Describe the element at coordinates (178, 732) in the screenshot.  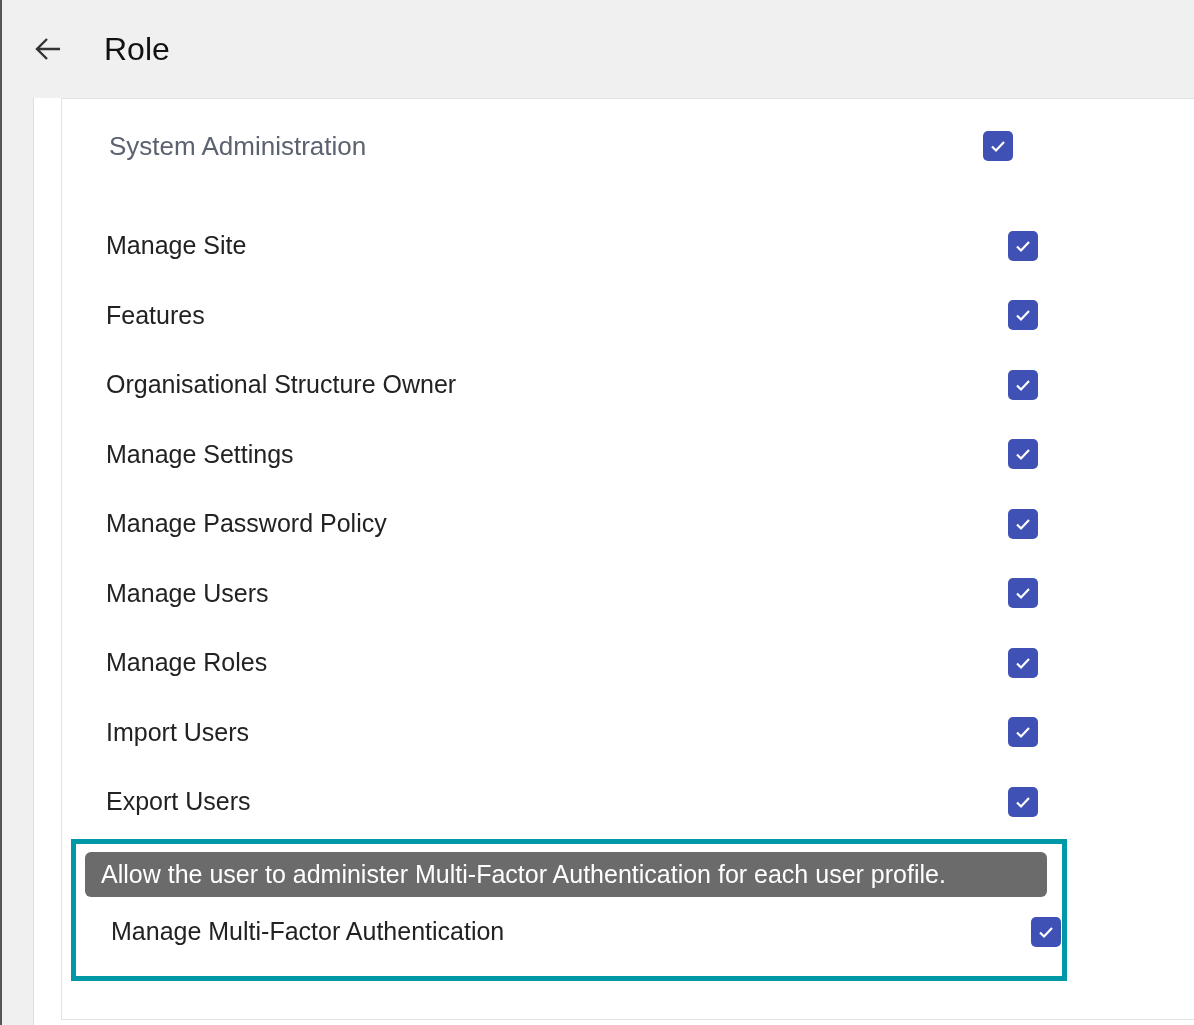
I see `permission-label: Import Users` at that location.